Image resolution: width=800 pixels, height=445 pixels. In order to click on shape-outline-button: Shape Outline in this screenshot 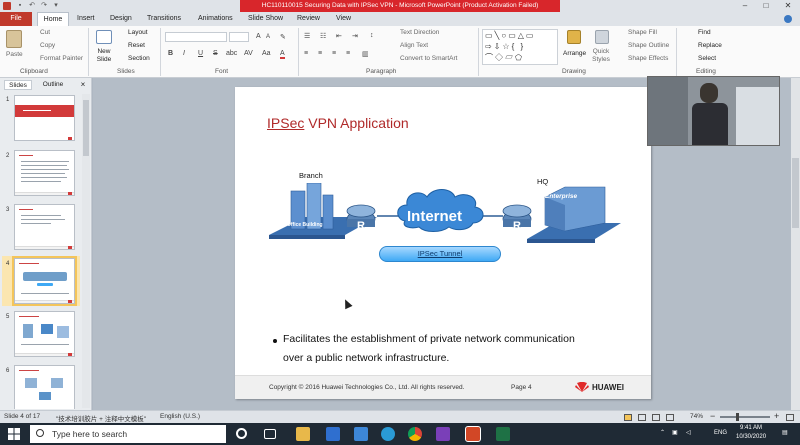, I will do `click(648, 45)`.